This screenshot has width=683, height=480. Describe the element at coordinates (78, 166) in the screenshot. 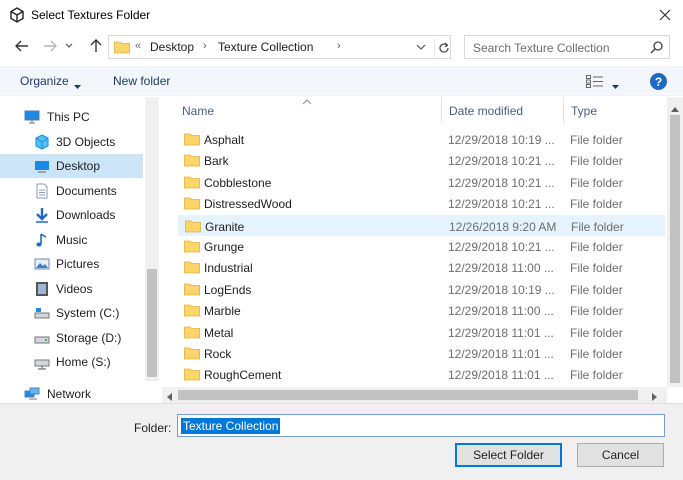

I see `nav-item-label: Desktop` at that location.